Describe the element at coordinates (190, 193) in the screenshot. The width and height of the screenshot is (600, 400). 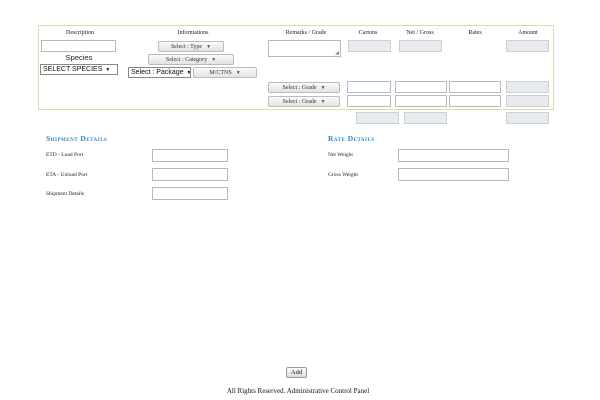
I see `shipment-details-input` at that location.